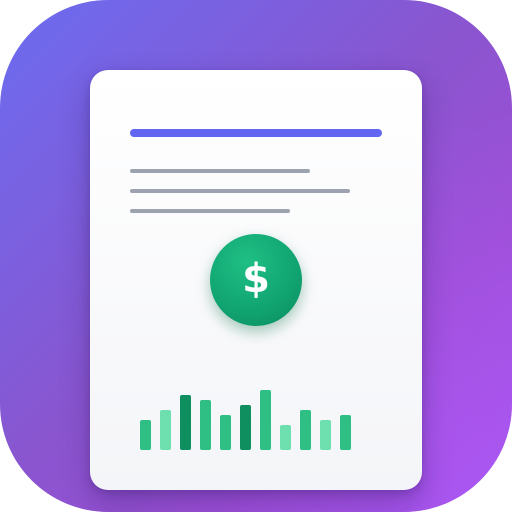 The height and width of the screenshot is (512, 512). I want to click on dollar-sign-icon: $, so click(256, 279).